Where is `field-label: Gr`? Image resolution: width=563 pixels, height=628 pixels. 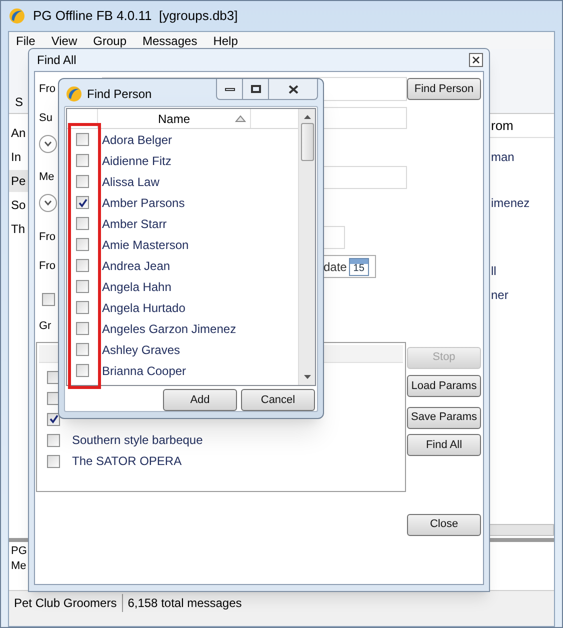
field-label: Gr is located at coordinates (45, 326).